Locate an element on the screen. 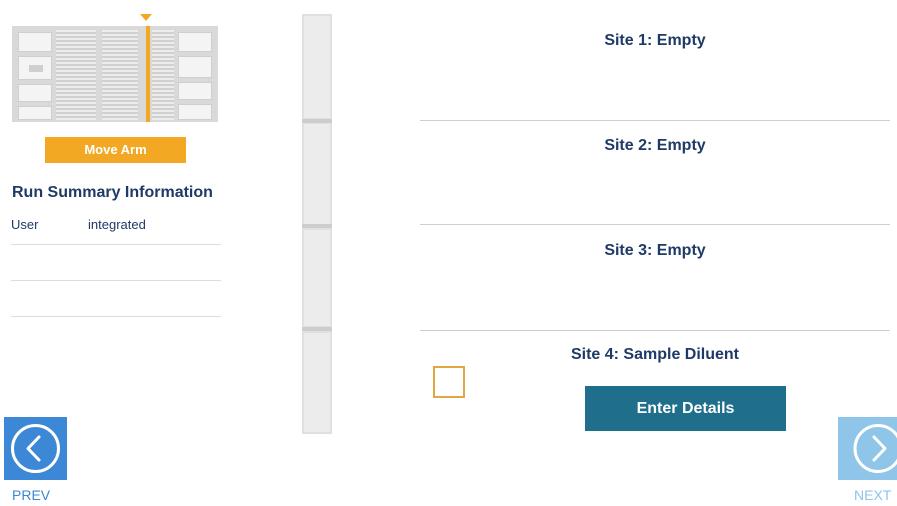  next-button is located at coordinates (867, 448).